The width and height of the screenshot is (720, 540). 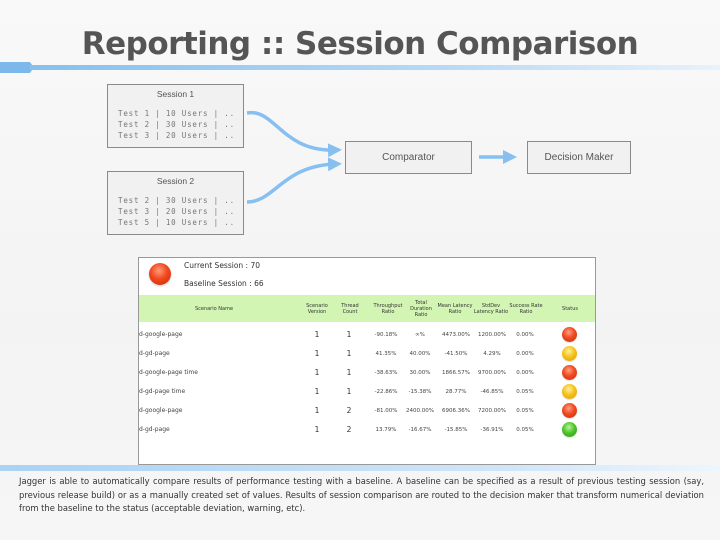 I want to click on cell-stddev-latency-ratio: 4.29%, so click(x=492, y=353).